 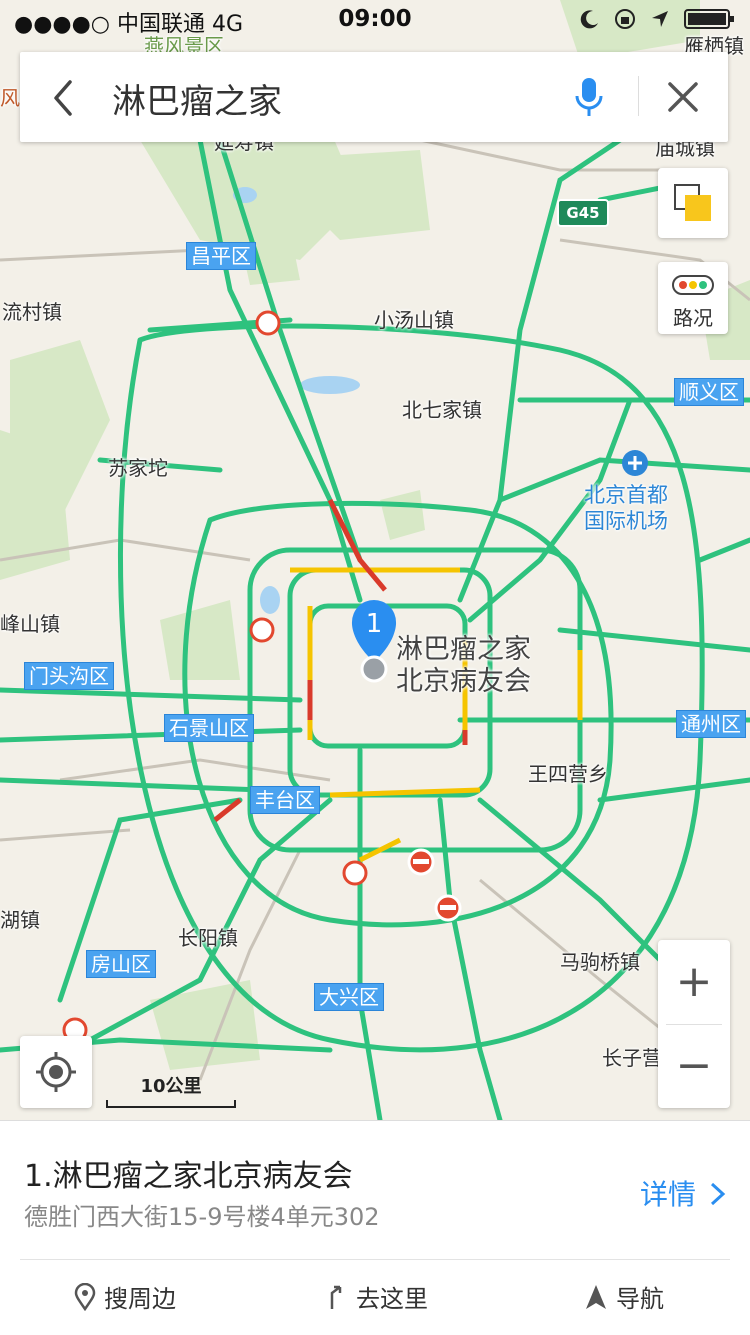 I want to click on zoom-in-button: +, so click(x=694, y=982).